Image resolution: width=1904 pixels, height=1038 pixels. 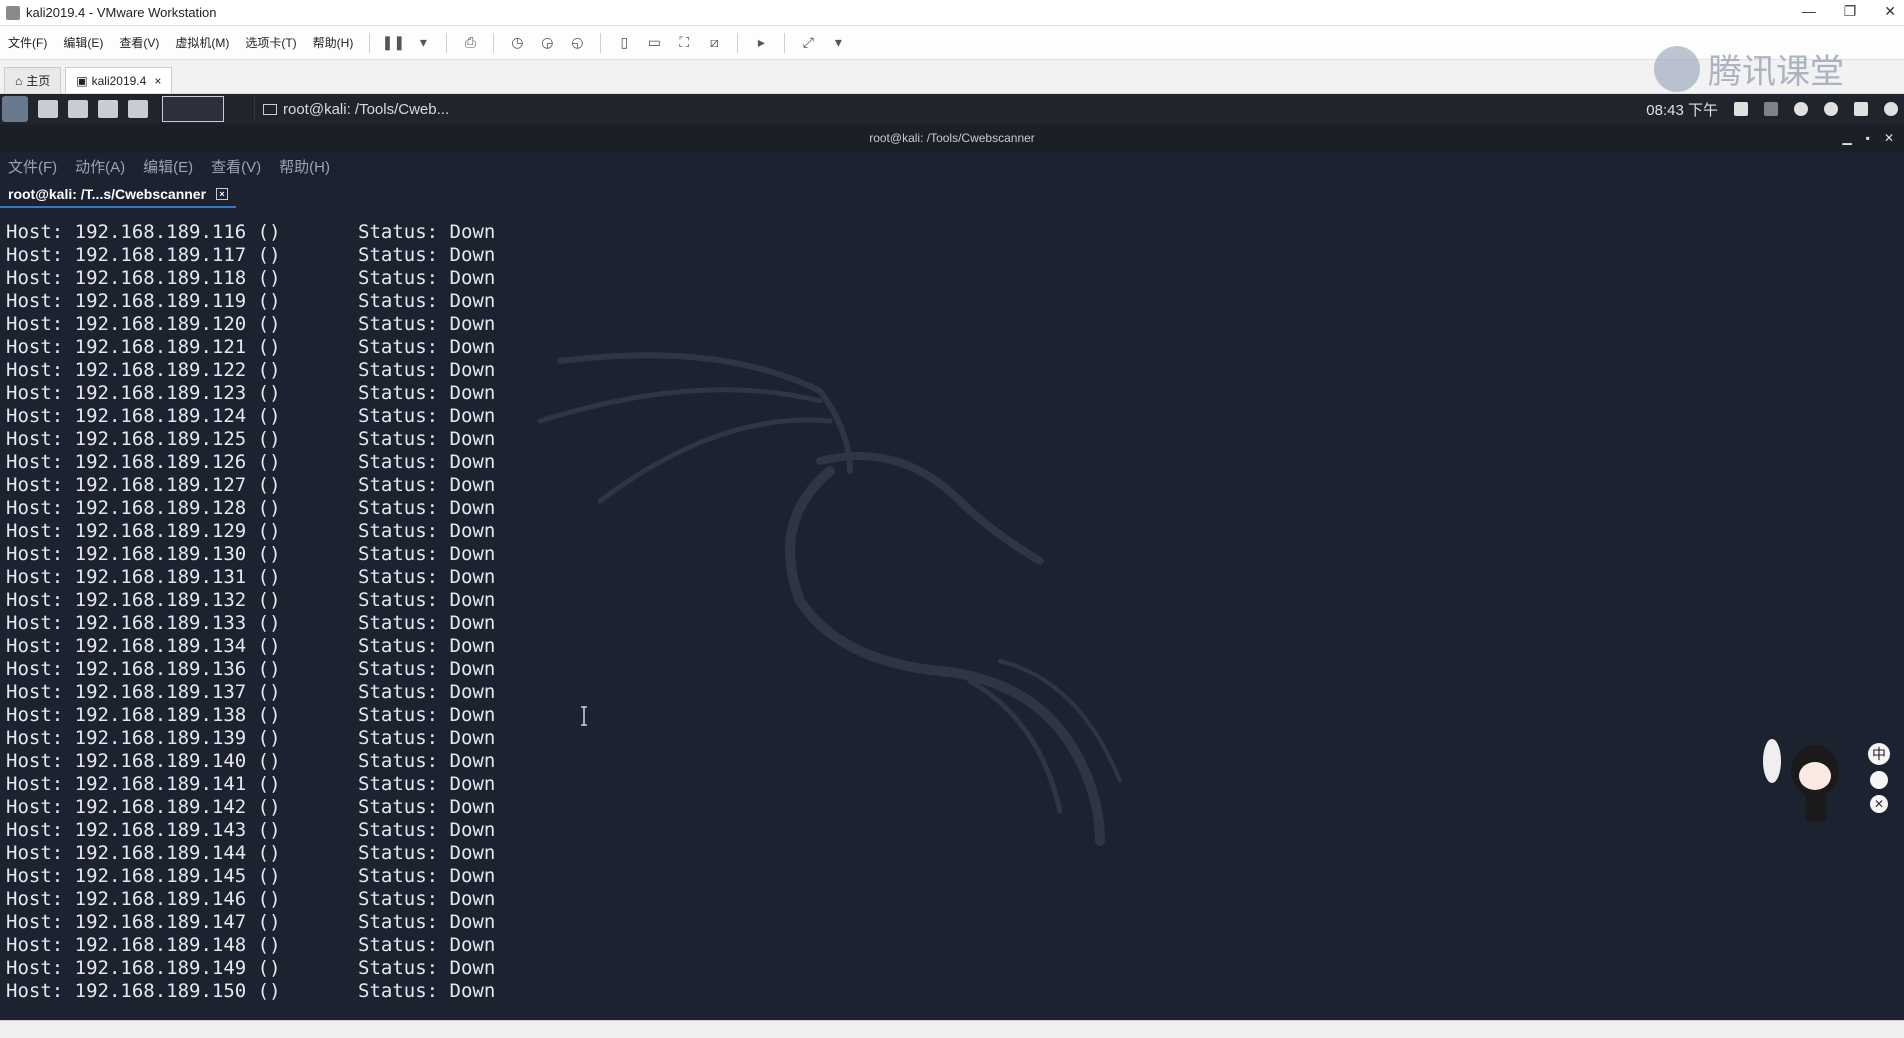 What do you see at coordinates (143, 554) in the screenshot?
I see `host-address: Host: 192.168.189.130 ()` at bounding box center [143, 554].